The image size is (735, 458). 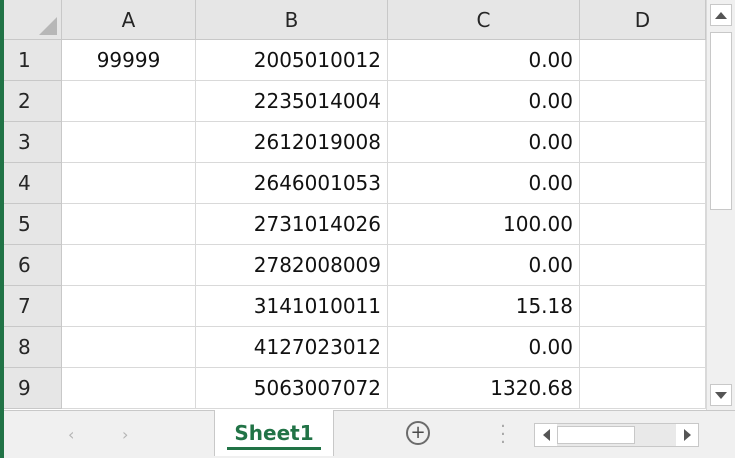 What do you see at coordinates (292, 306) in the screenshot?
I see `cell-b7: 3141010011` at bounding box center [292, 306].